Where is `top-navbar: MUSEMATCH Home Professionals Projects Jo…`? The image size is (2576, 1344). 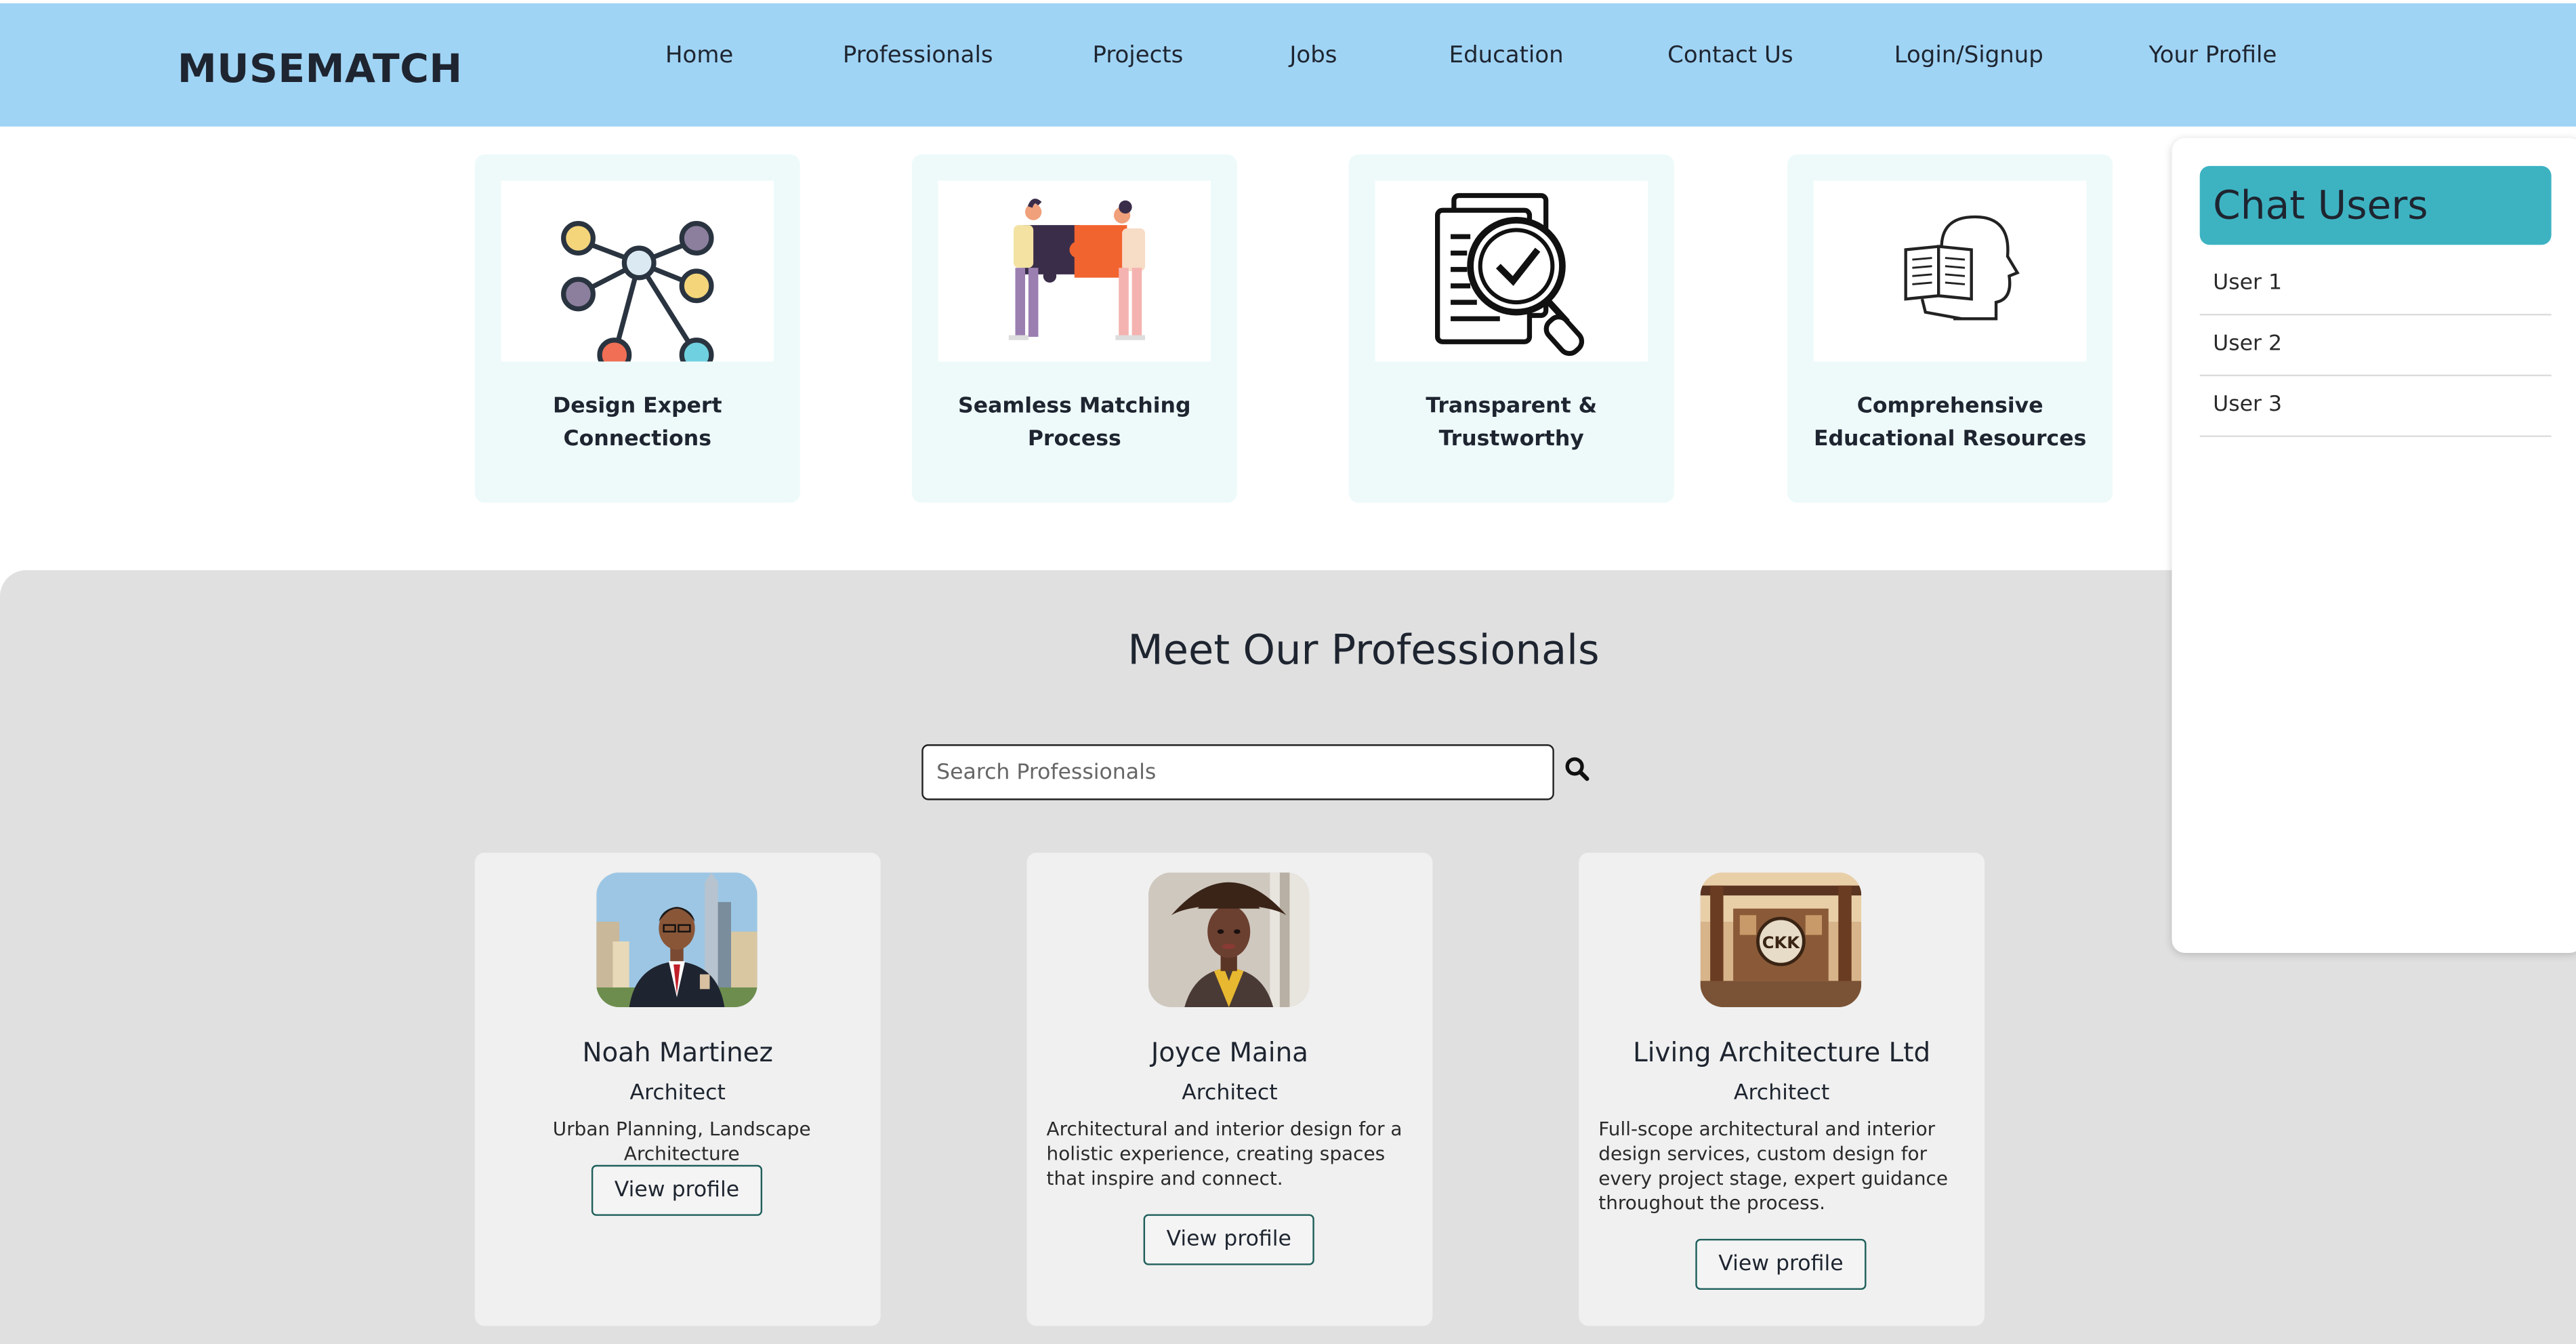
top-navbar: MUSEMATCH Home Professionals Projects Jo… is located at coordinates (1288, 65).